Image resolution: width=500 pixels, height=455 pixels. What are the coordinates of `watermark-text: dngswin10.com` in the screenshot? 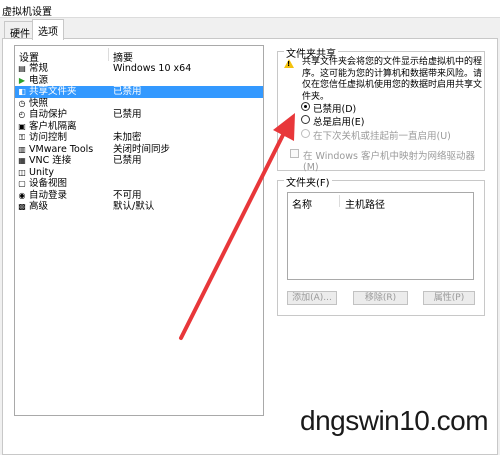 It's located at (394, 420).